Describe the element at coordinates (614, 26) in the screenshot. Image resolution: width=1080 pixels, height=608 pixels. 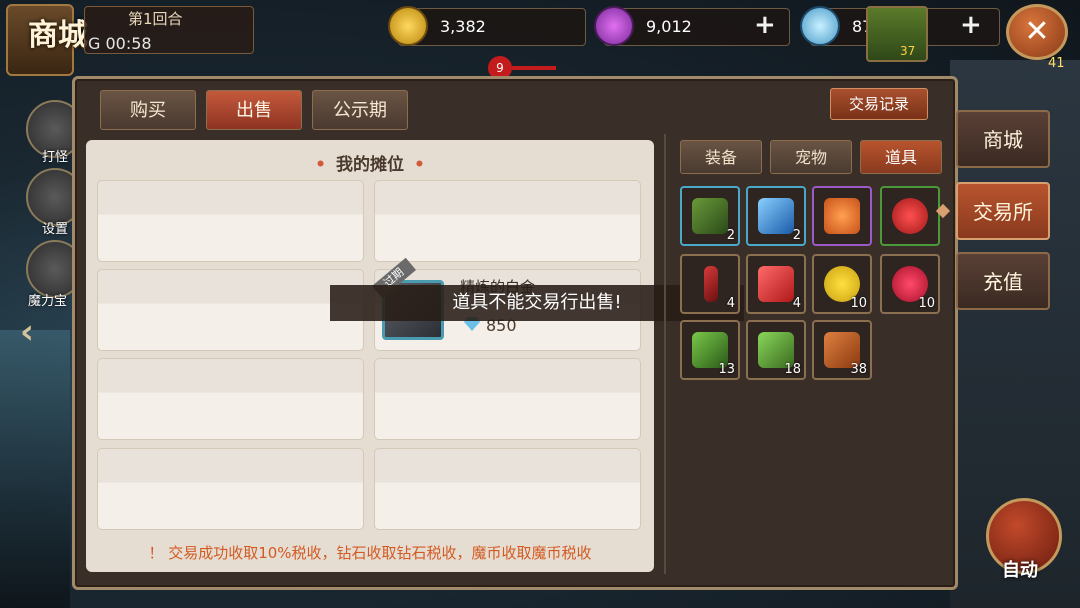
I see `purple-gem-icon` at that location.